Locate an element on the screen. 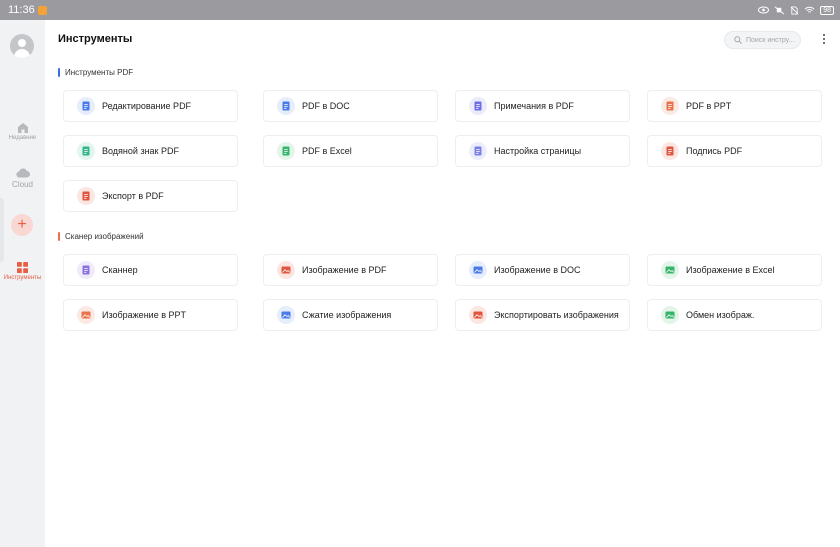 The image size is (840, 547). status-time: 11:36 is located at coordinates (21, 10).